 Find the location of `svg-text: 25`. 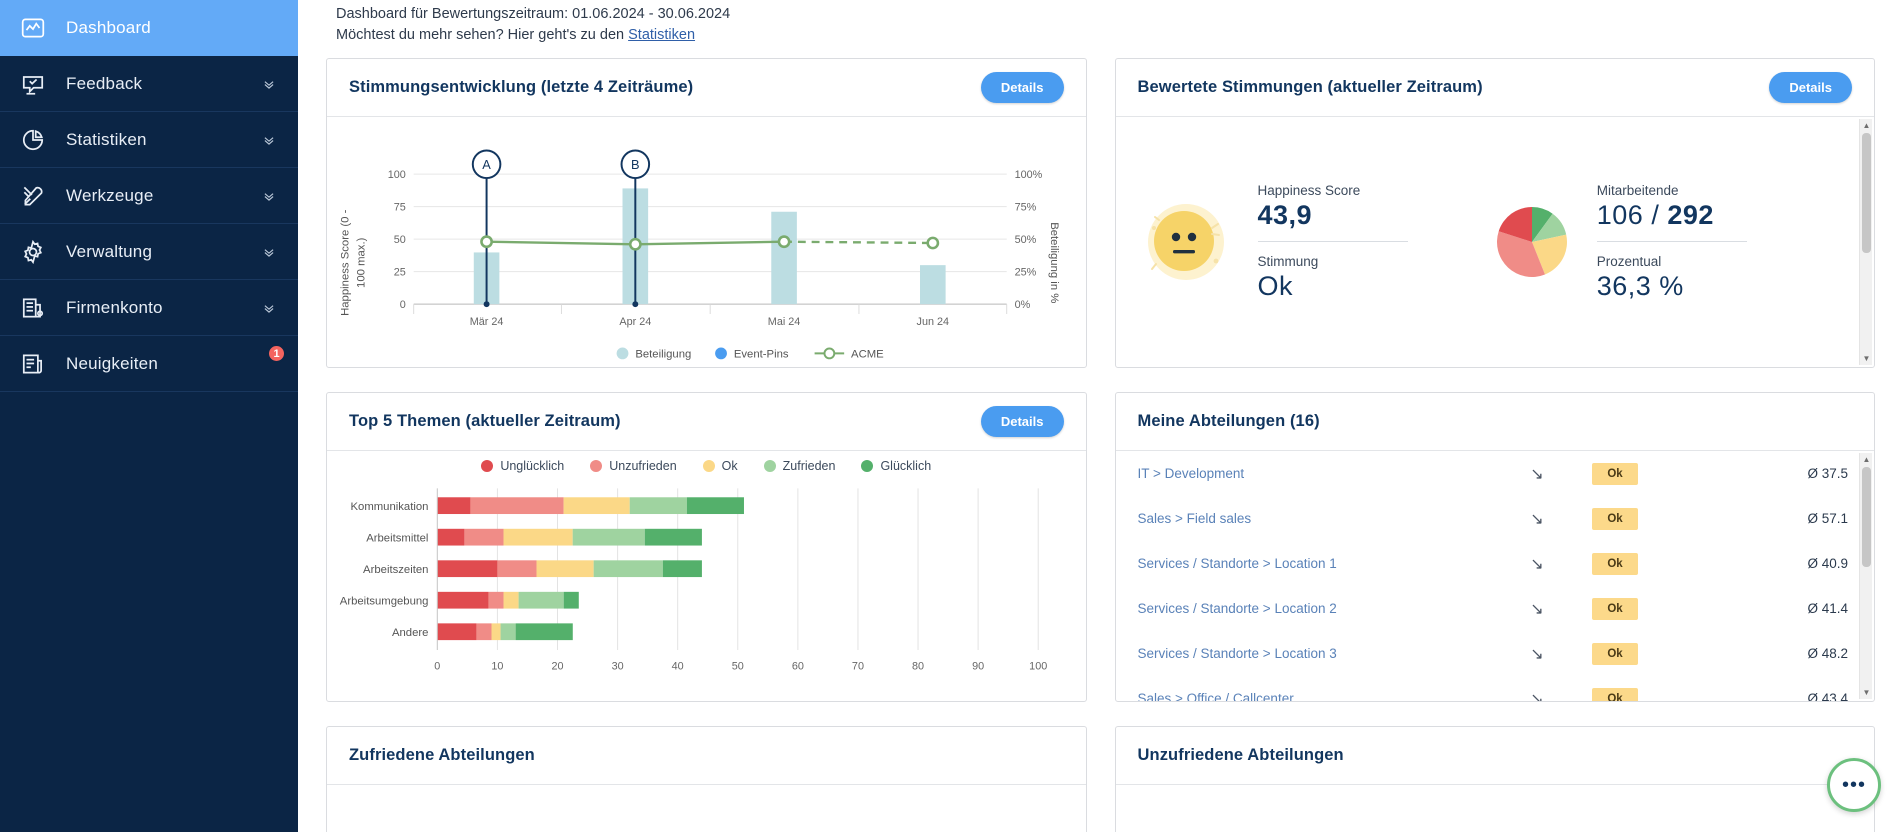

svg-text: 25 is located at coordinates (400, 273).